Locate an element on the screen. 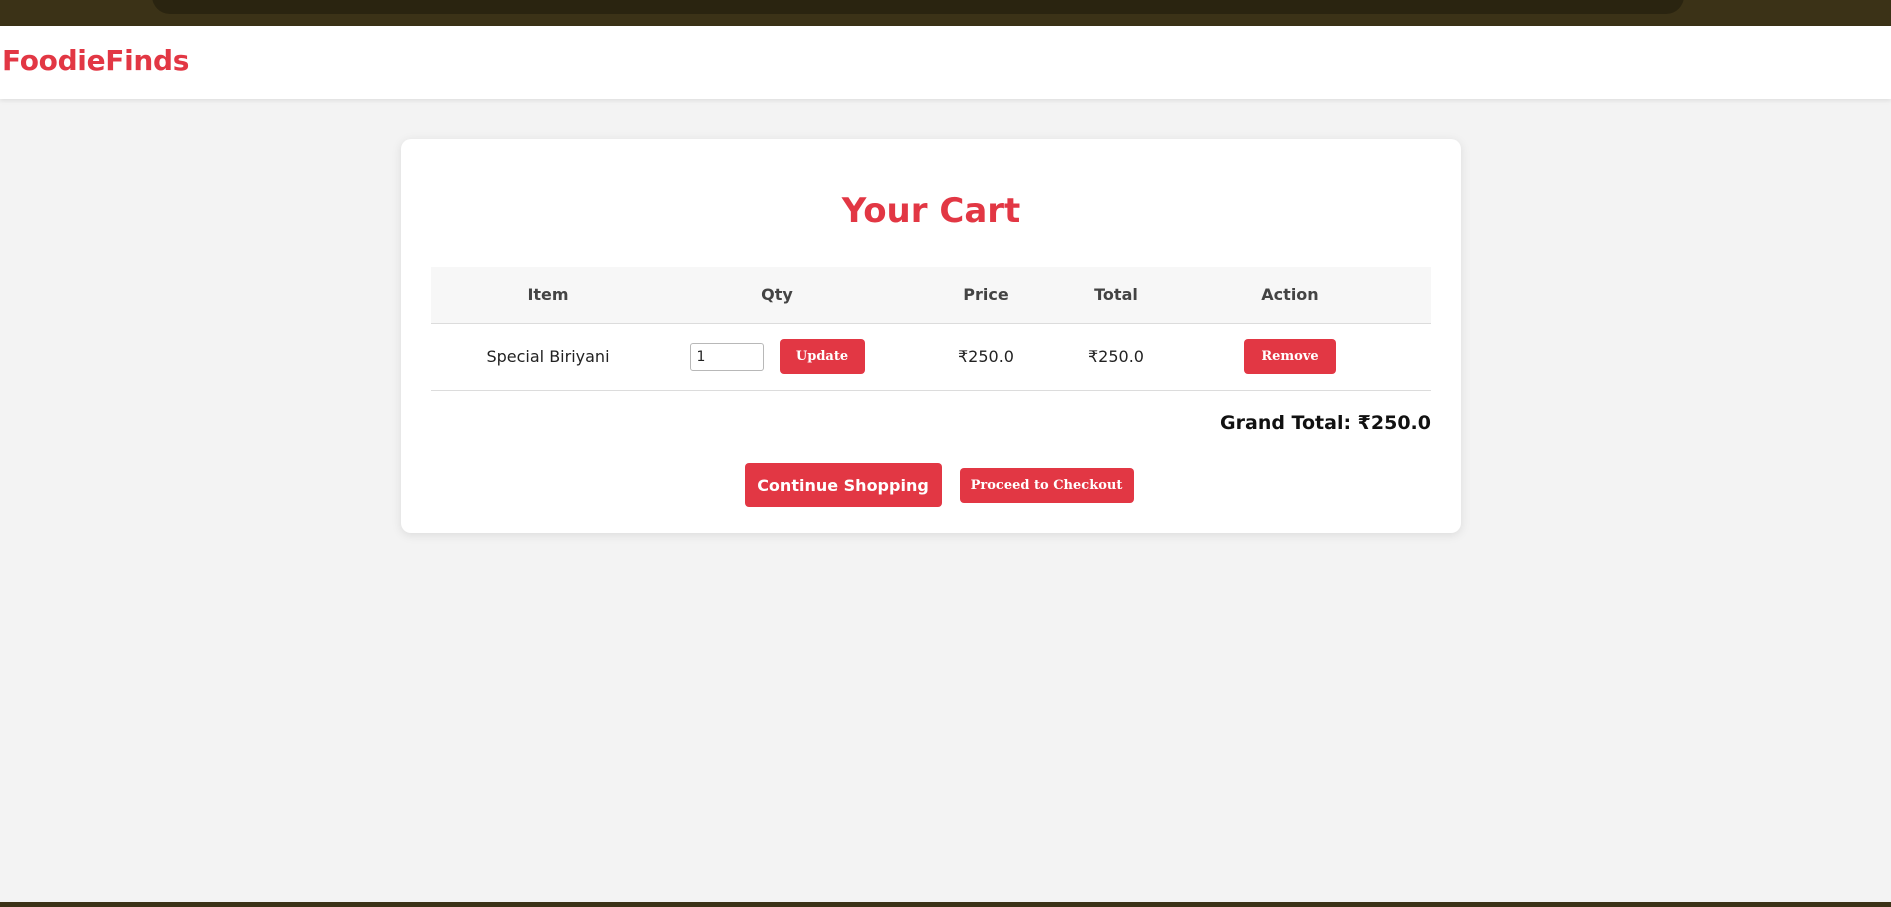 The width and height of the screenshot is (1891, 907). cart-actions: Continue Shopping Proceed to Checkout is located at coordinates (931, 485).